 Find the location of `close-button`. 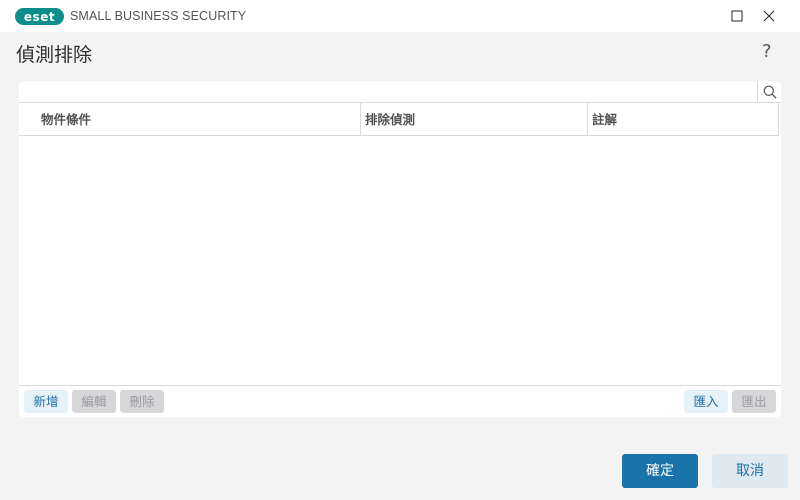

close-button is located at coordinates (769, 16).